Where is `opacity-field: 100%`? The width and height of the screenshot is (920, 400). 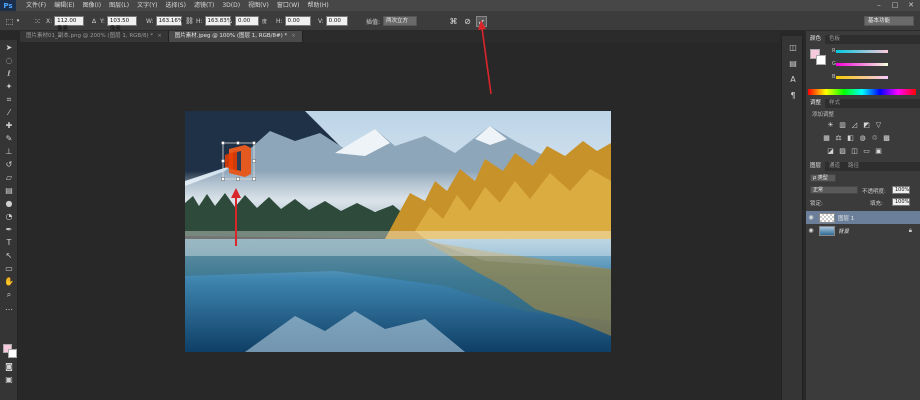 opacity-field: 100% is located at coordinates (901, 190).